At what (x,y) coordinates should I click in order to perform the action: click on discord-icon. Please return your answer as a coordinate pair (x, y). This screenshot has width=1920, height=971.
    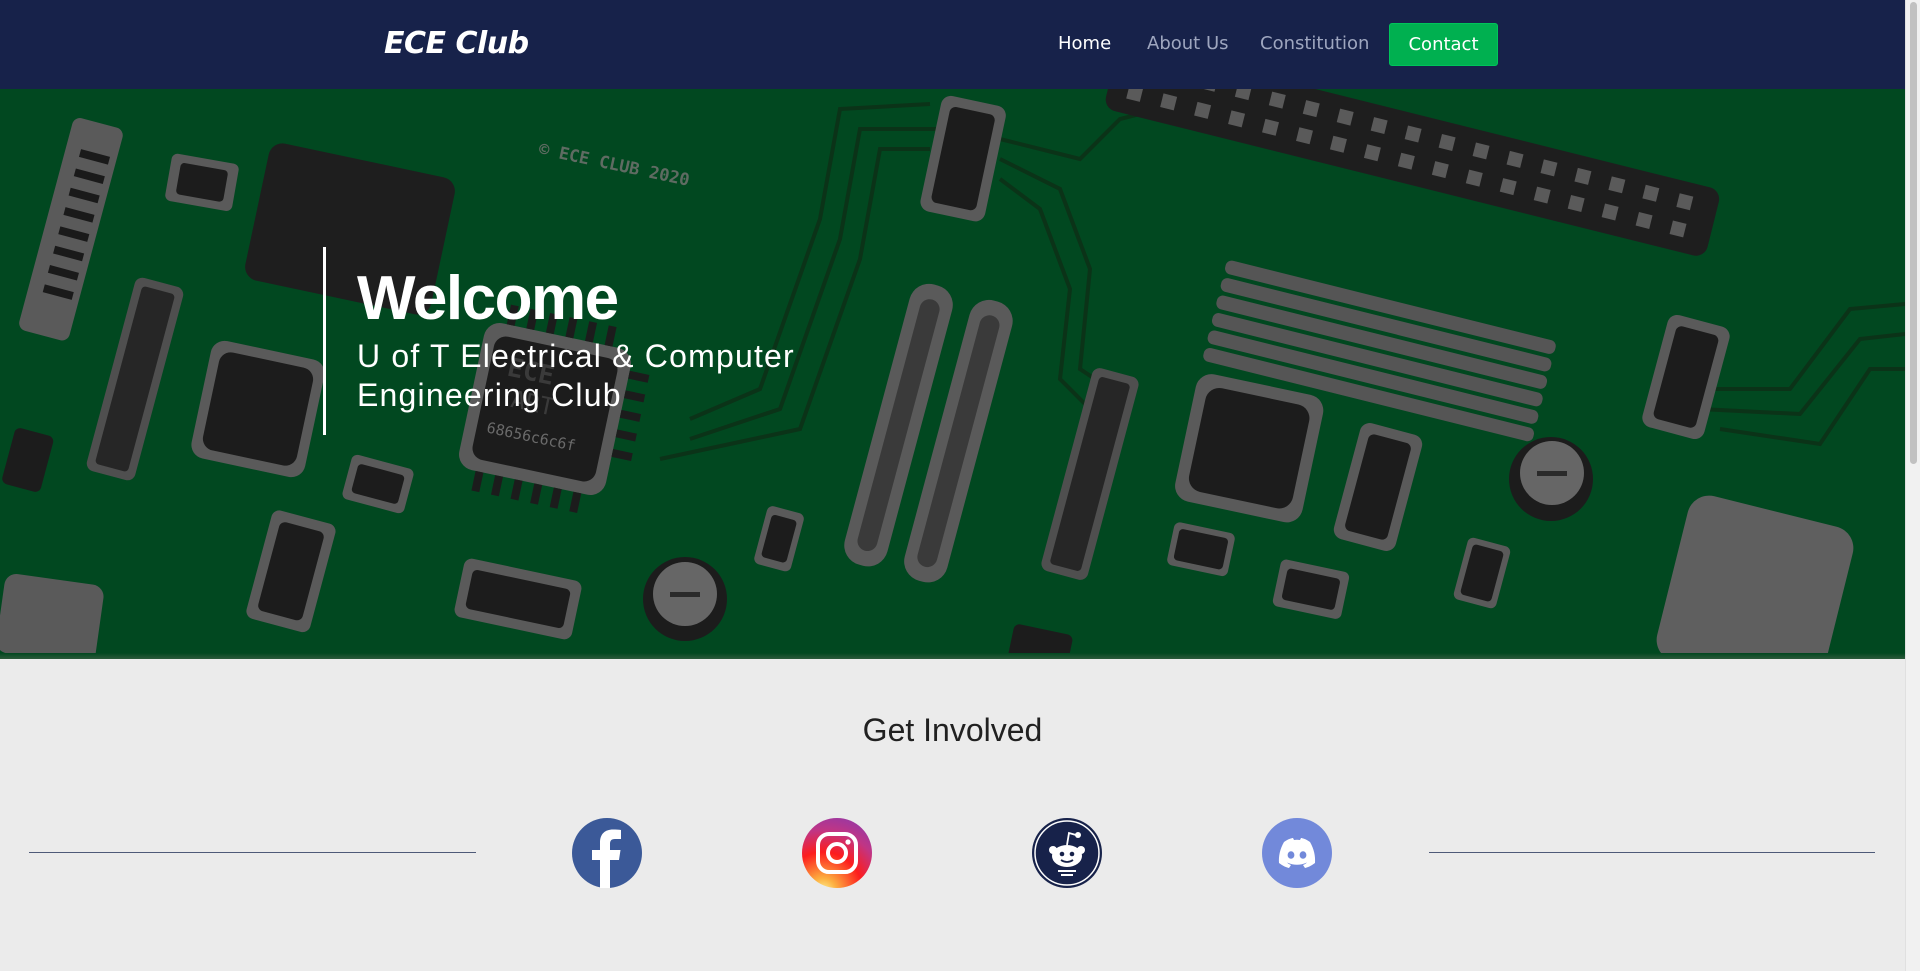
    Looking at the image, I should click on (1297, 853).